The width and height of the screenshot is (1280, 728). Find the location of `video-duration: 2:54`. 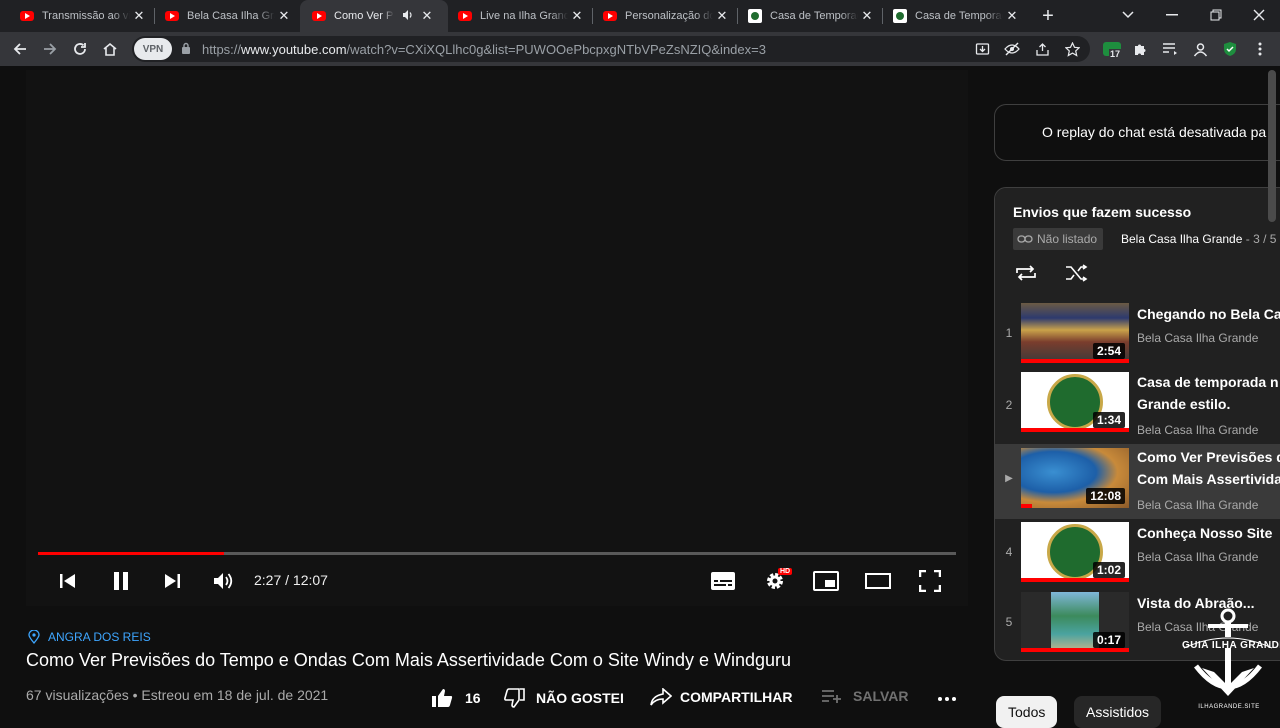

video-duration: 2:54 is located at coordinates (1108, 351).